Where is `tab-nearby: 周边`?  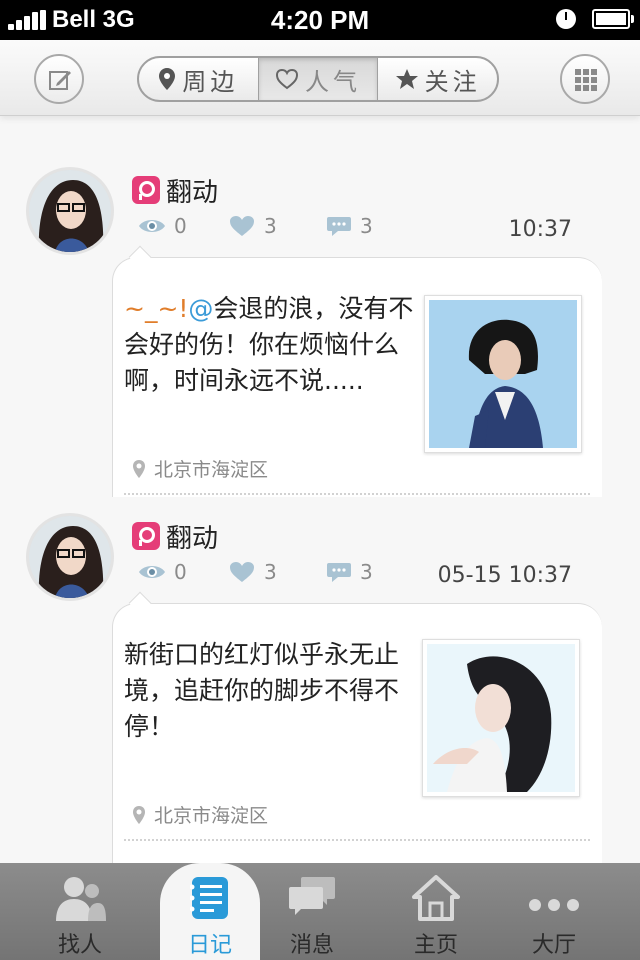 tab-nearby: 周边 is located at coordinates (198, 79).